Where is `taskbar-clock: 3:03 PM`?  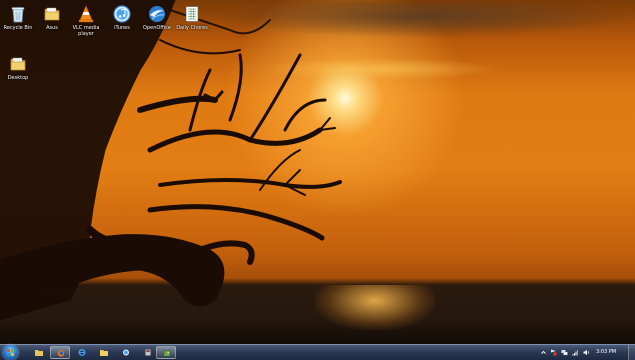 taskbar-clock: 3:03 PM is located at coordinates (606, 352).